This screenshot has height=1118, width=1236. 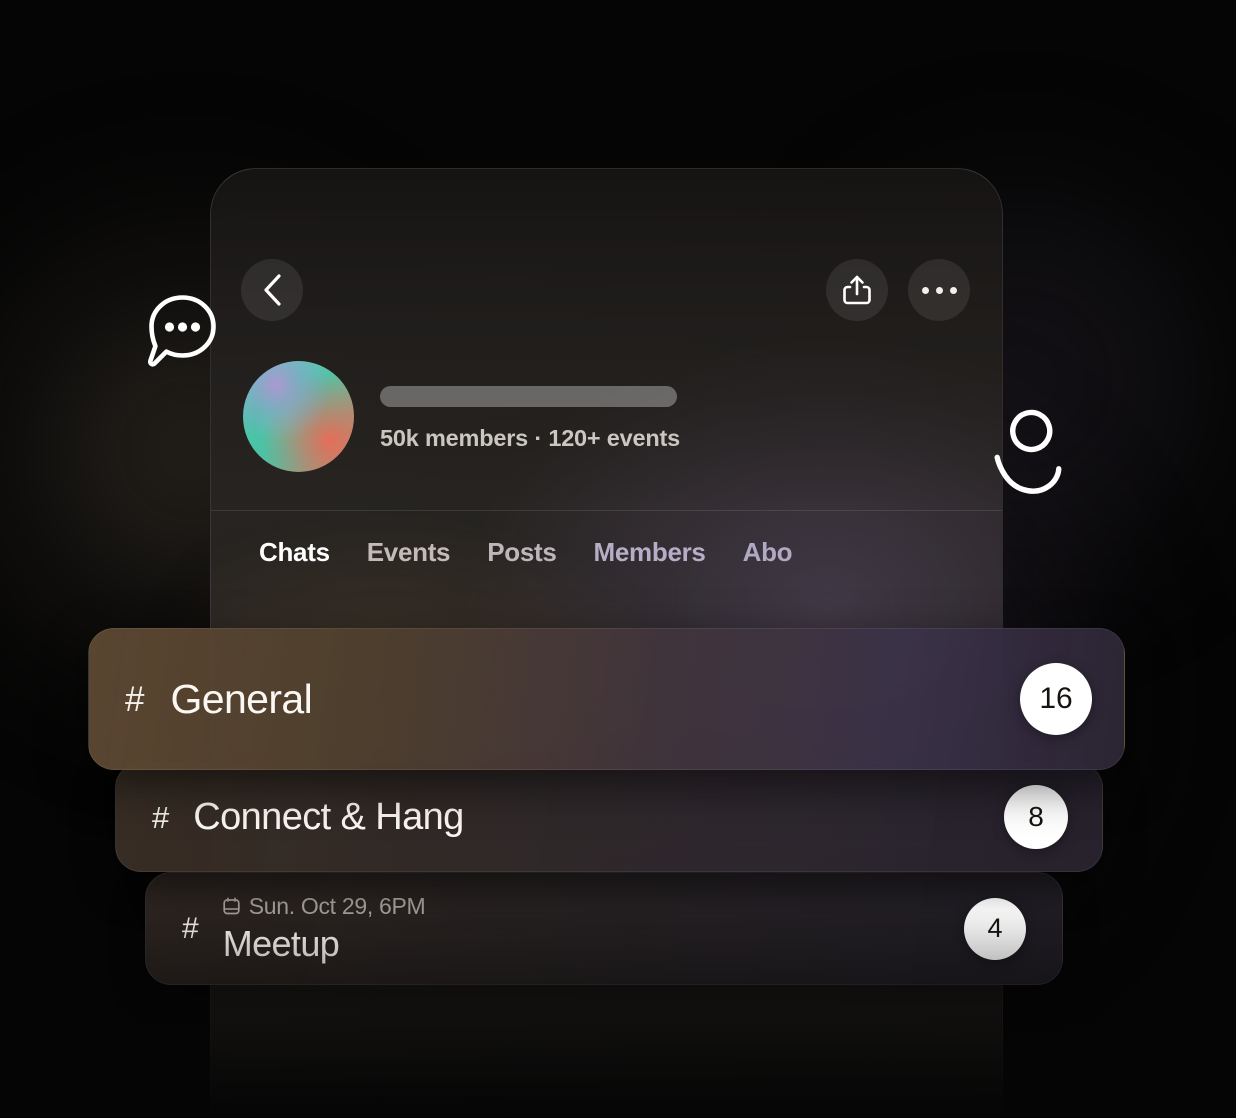 I want to click on chevron-left-icon, so click(x=272, y=290).